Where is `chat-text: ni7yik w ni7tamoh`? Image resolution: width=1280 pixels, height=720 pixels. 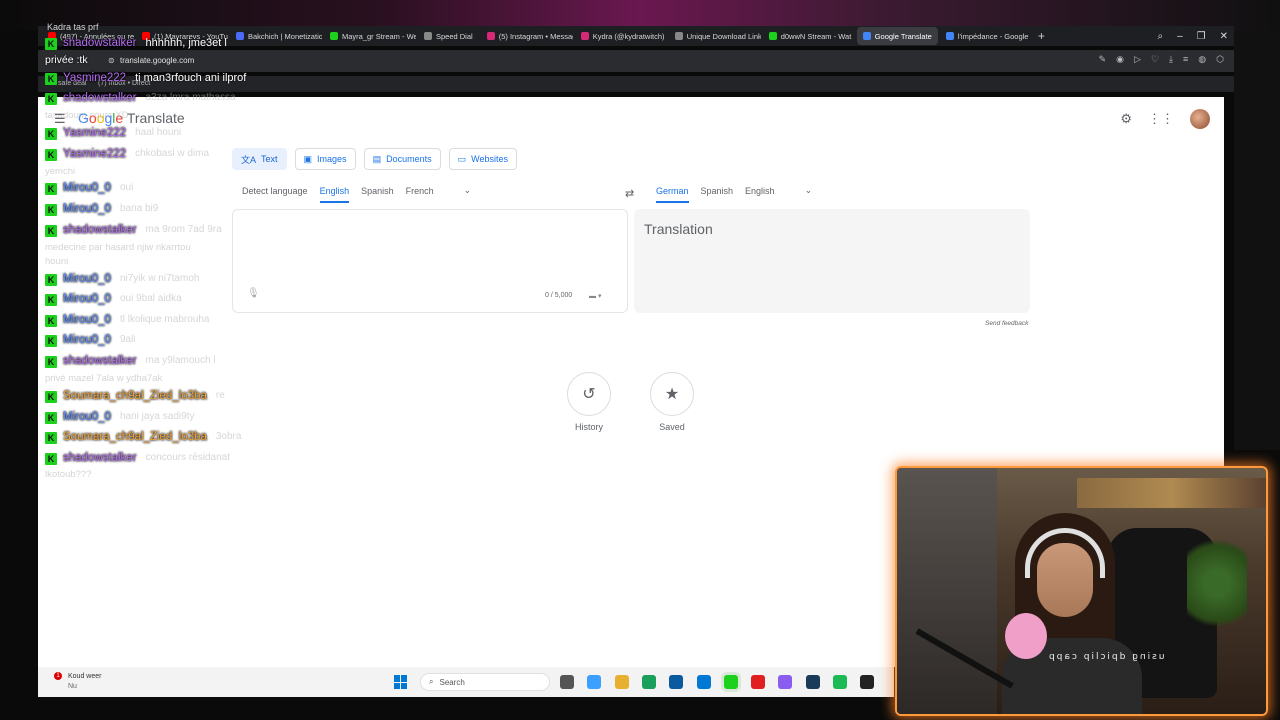 chat-text: ni7yik w ni7tamoh is located at coordinates (159, 278).